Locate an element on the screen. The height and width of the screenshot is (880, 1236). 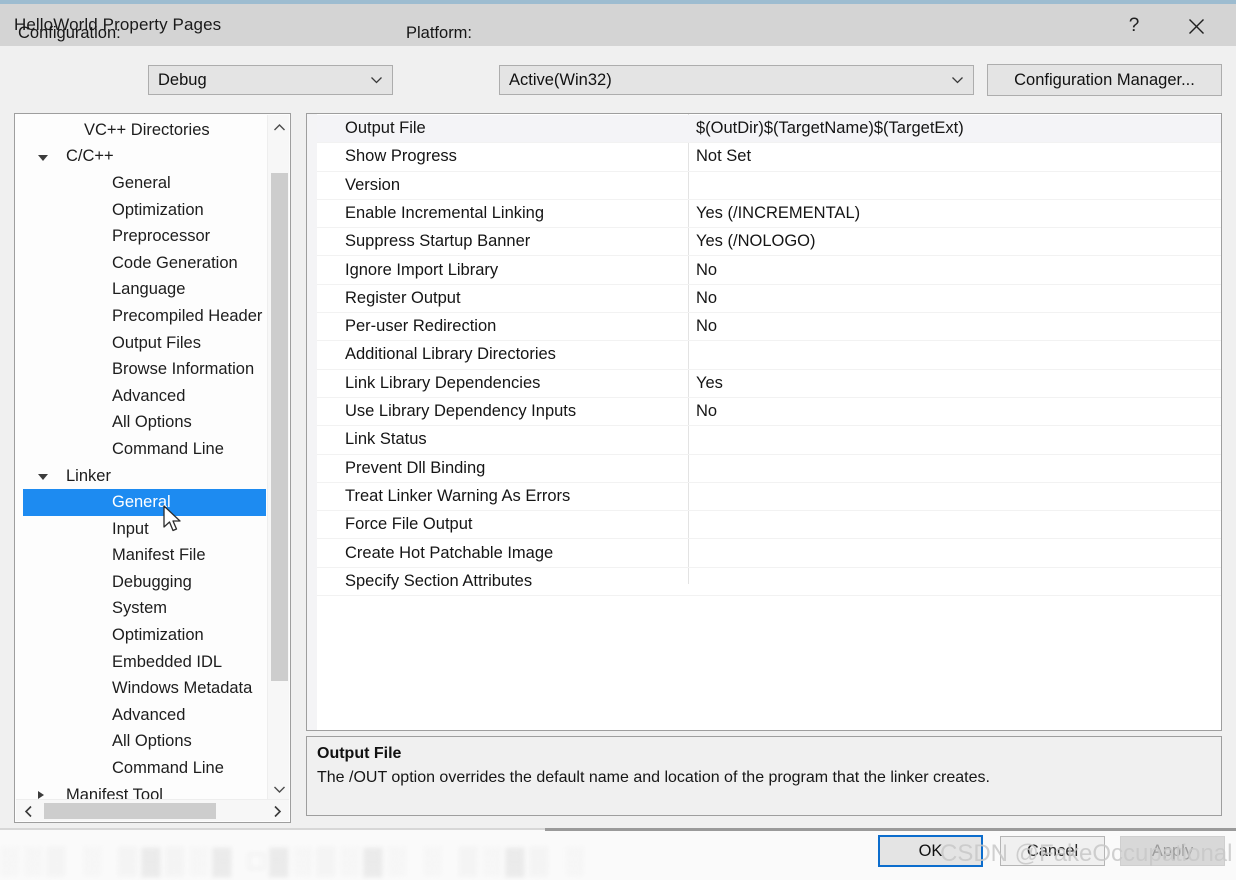
tree-item-system: System is located at coordinates (142, 609).